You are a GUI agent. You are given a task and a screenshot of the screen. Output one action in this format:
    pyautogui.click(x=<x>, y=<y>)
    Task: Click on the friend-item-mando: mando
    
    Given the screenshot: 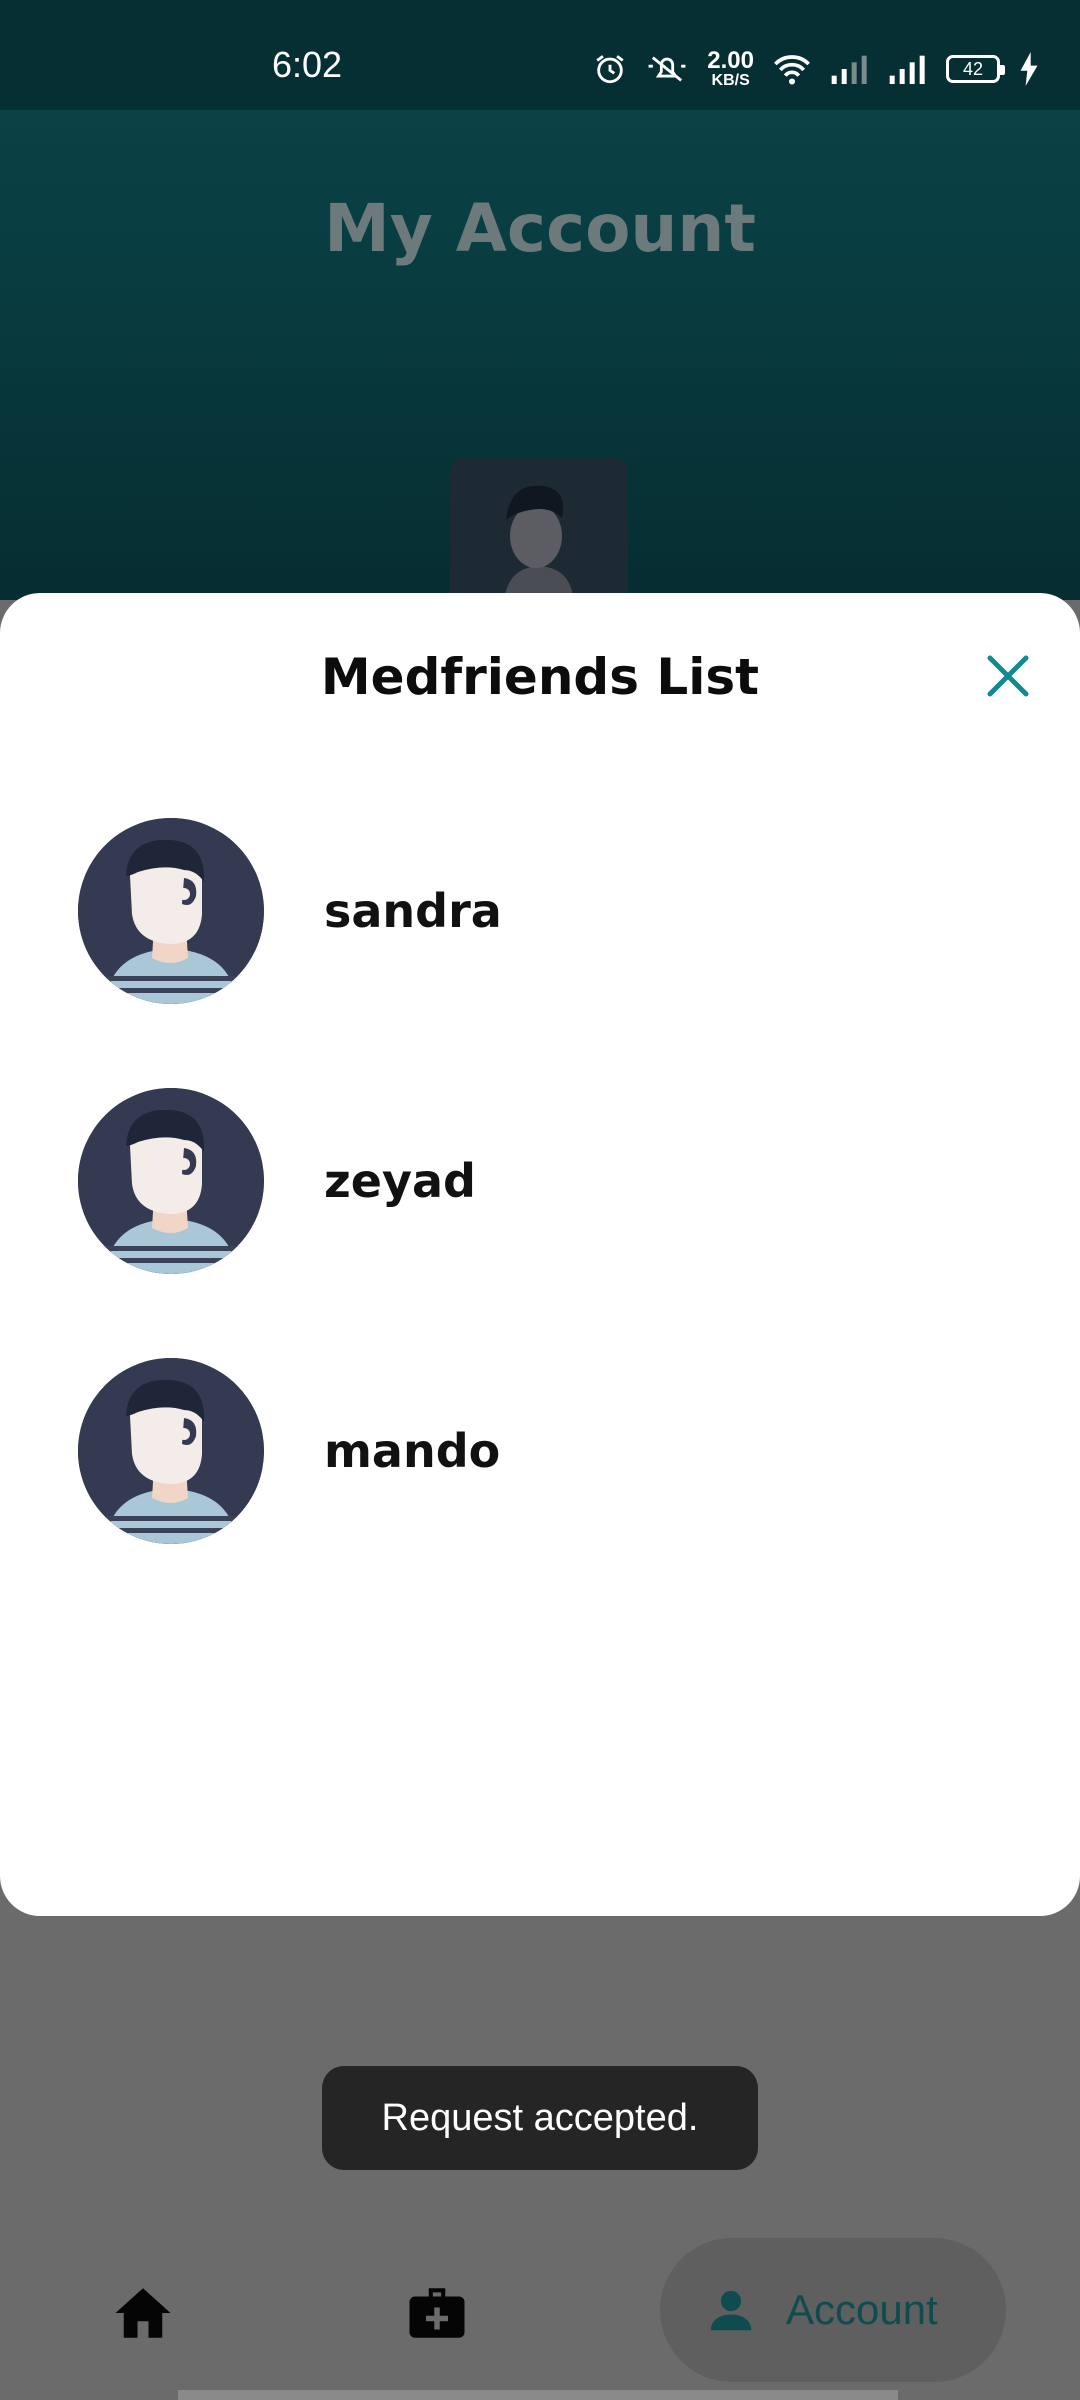 What is the action you would take?
    pyautogui.click(x=528, y=1451)
    